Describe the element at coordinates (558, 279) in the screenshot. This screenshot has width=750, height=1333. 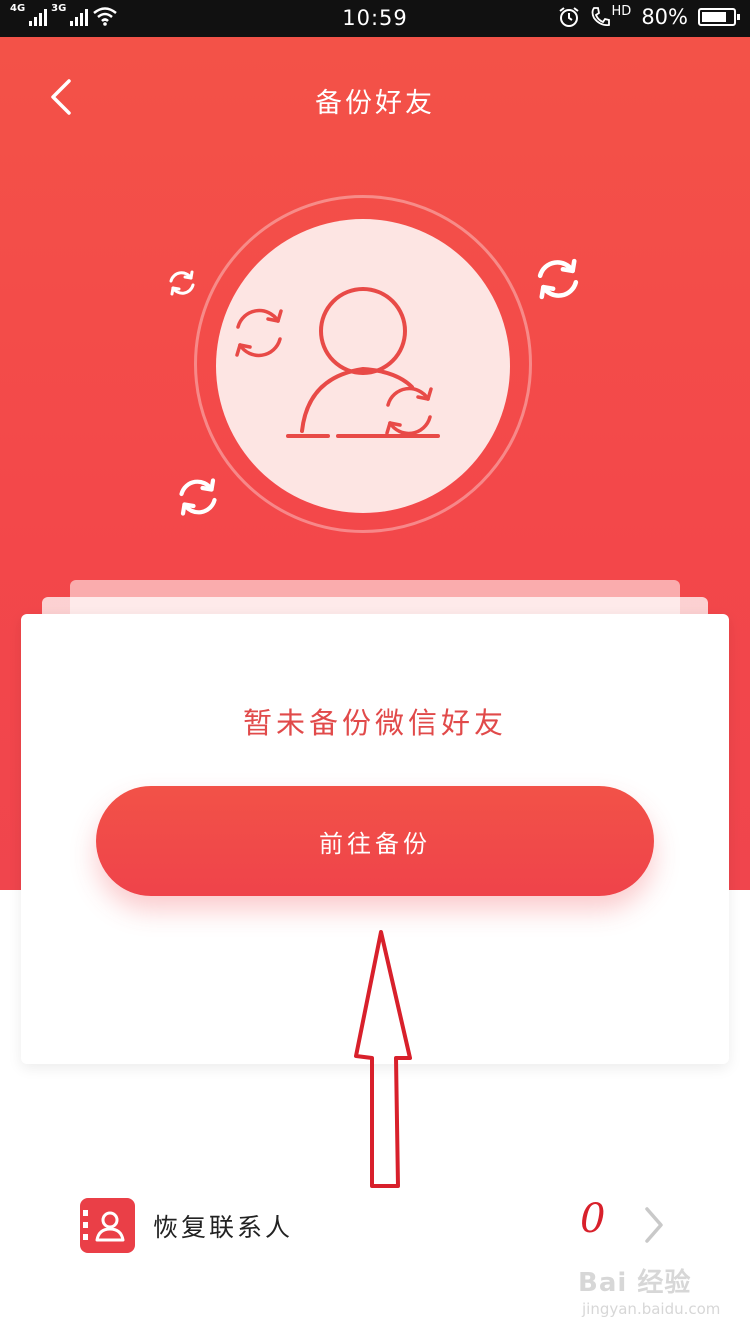
I see `sync-icon-right` at that location.